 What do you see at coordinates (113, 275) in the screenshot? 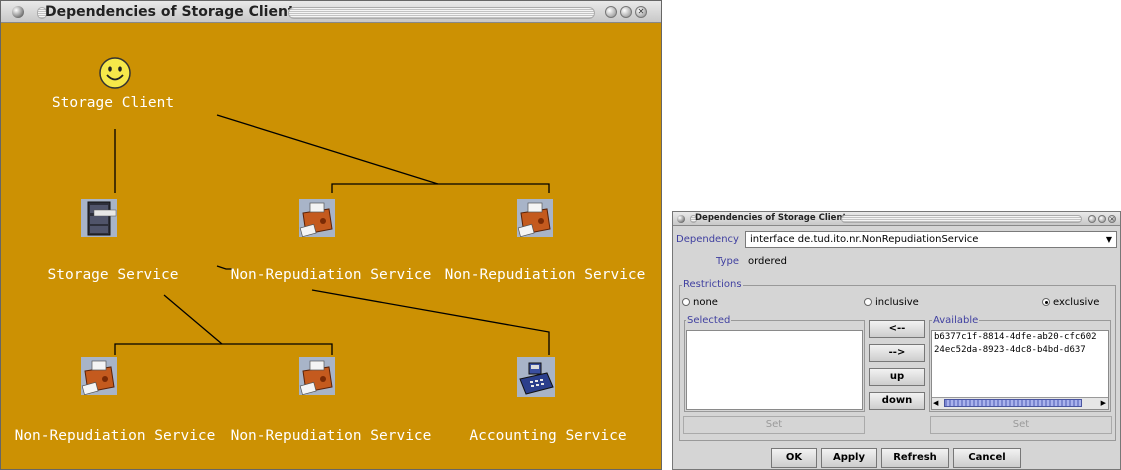
I see `node-label: Storage Service` at bounding box center [113, 275].